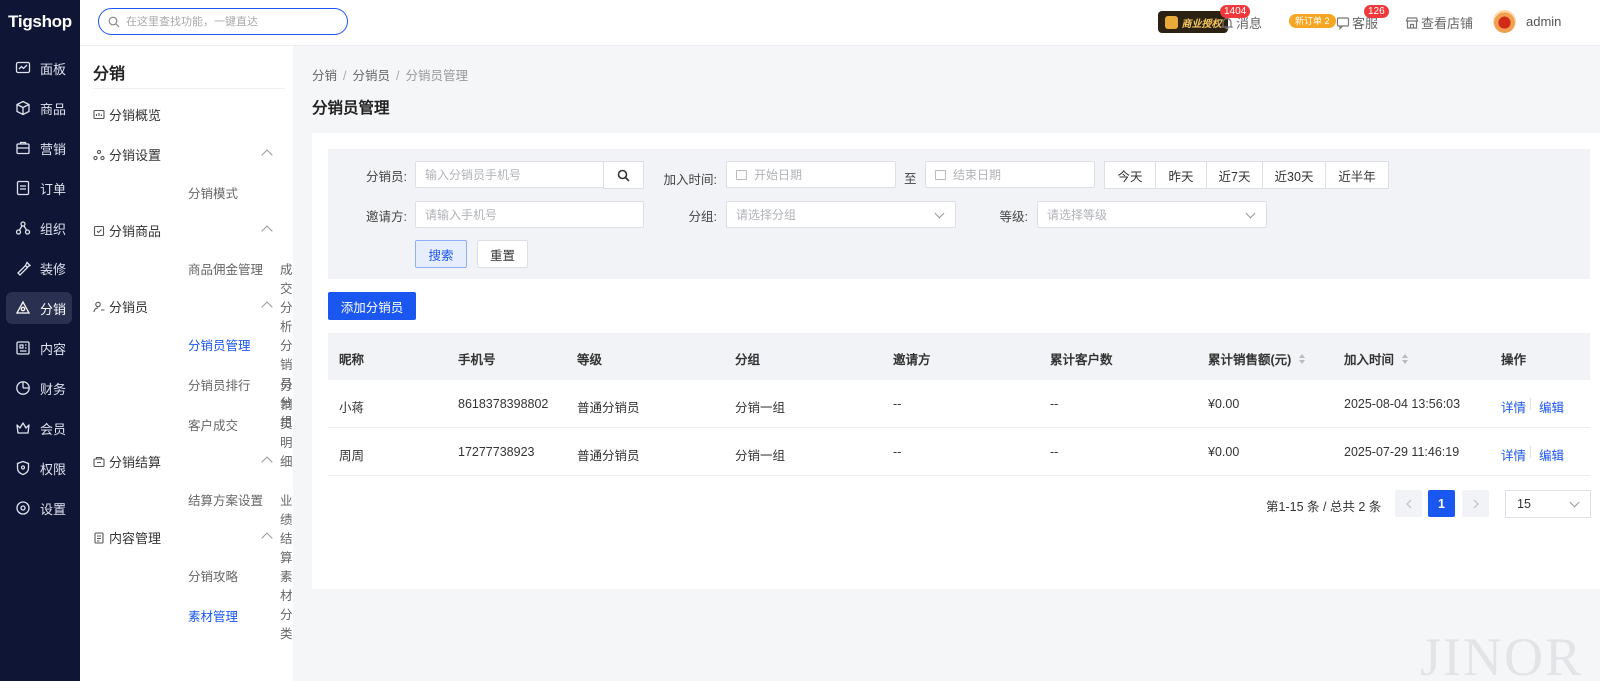 This screenshot has width=1600, height=681. I want to click on level-select: 请选择等级, so click(1152, 214).